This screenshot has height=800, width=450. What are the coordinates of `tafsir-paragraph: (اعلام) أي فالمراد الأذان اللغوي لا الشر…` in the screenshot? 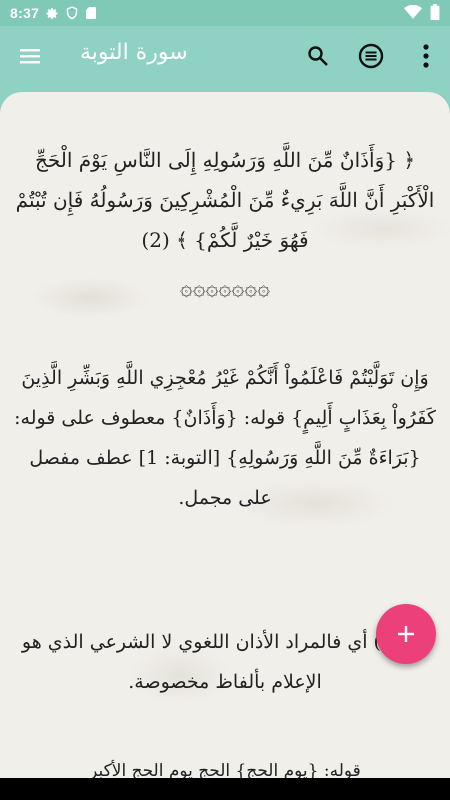 It's located at (225, 662).